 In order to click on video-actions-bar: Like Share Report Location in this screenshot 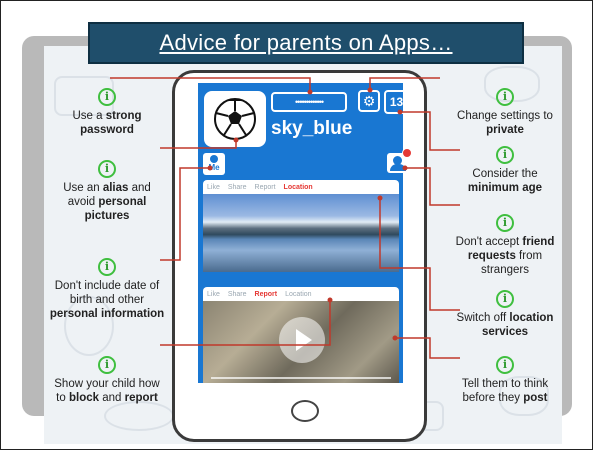, I will do `click(301, 294)`.